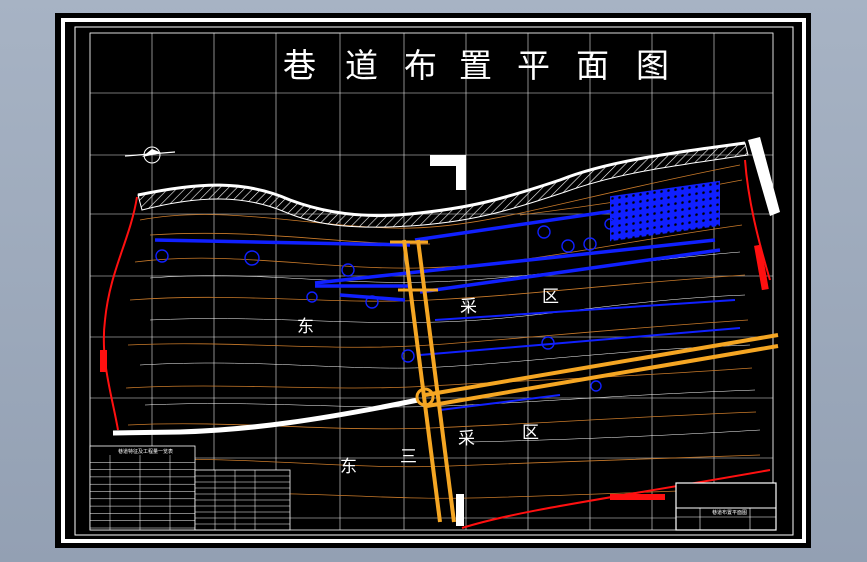 This screenshot has height=562, width=867. Describe the element at coordinates (265, 416) in the screenshot. I see `surface-road` at that location.